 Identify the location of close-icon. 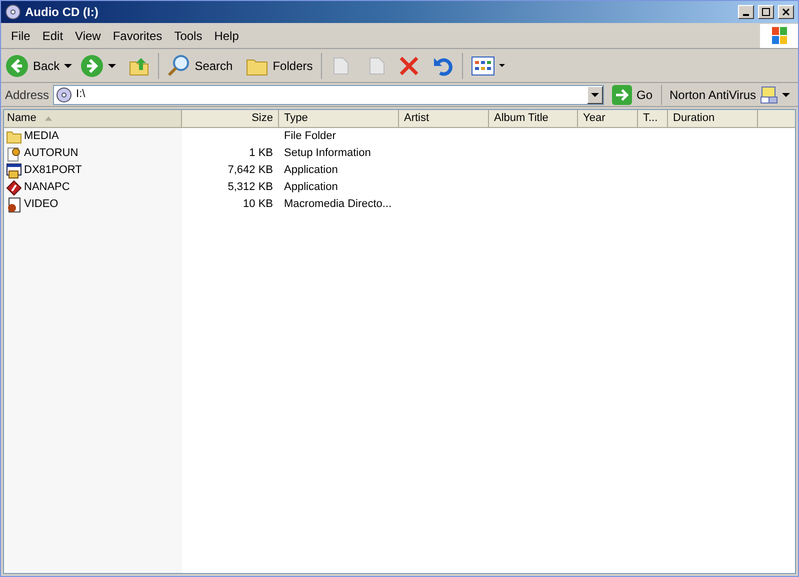
(786, 12).